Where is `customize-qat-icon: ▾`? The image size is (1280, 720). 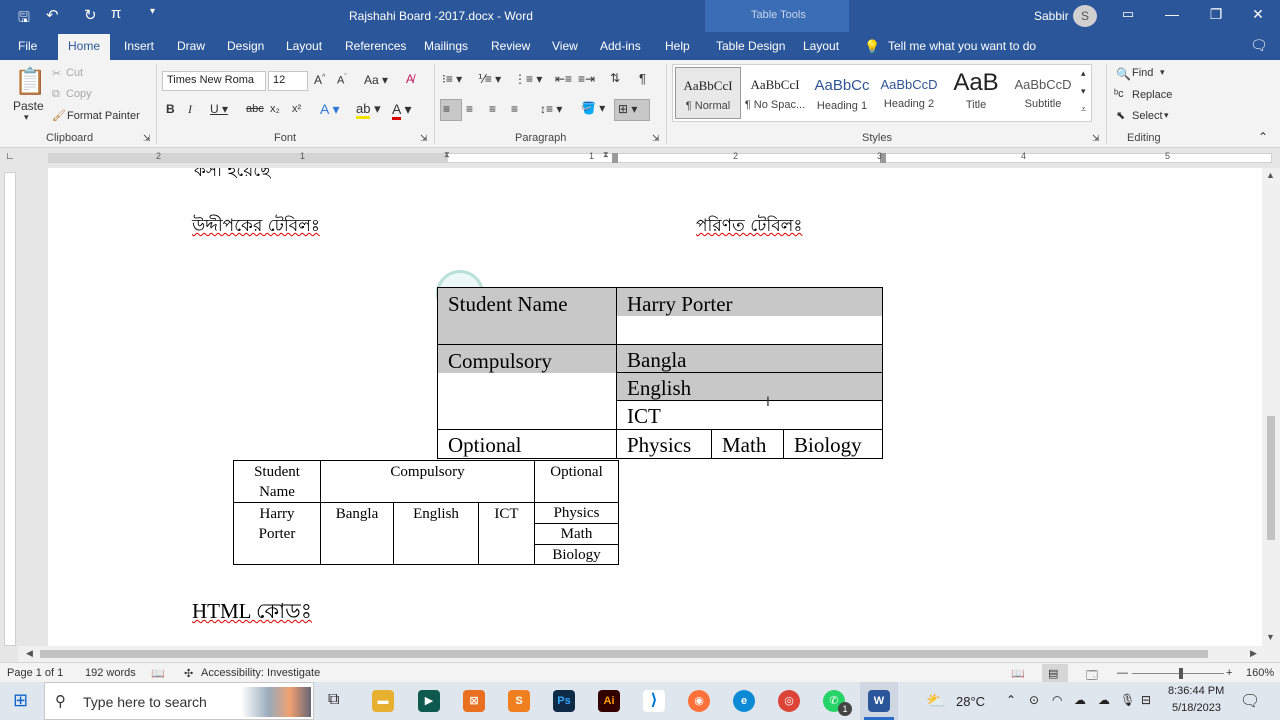 customize-qat-icon: ▾ is located at coordinates (152, 11).